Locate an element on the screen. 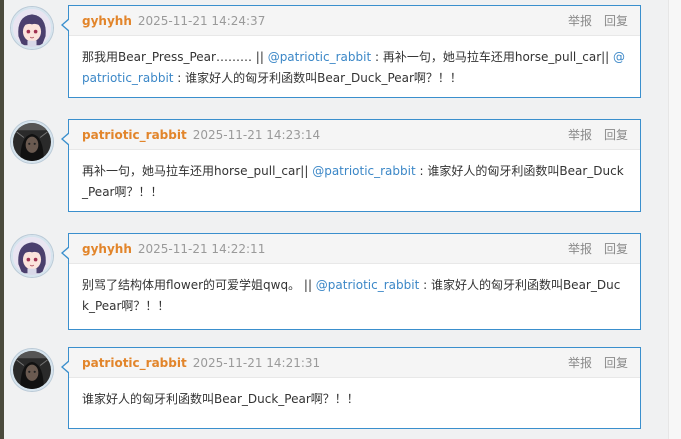  comment-text: : 谁家好人的匈牙利函数叫Bear_Duck_Pear啊？！！ is located at coordinates (317, 78).